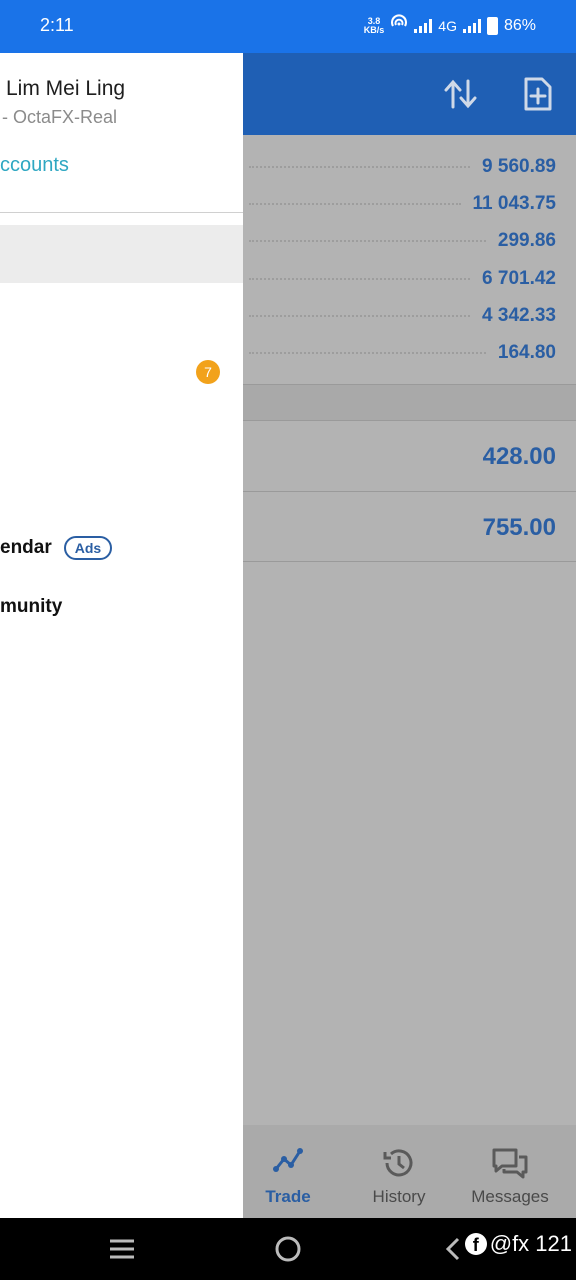 The width and height of the screenshot is (576, 1280). I want to click on status-time: 2:11, so click(57, 25).